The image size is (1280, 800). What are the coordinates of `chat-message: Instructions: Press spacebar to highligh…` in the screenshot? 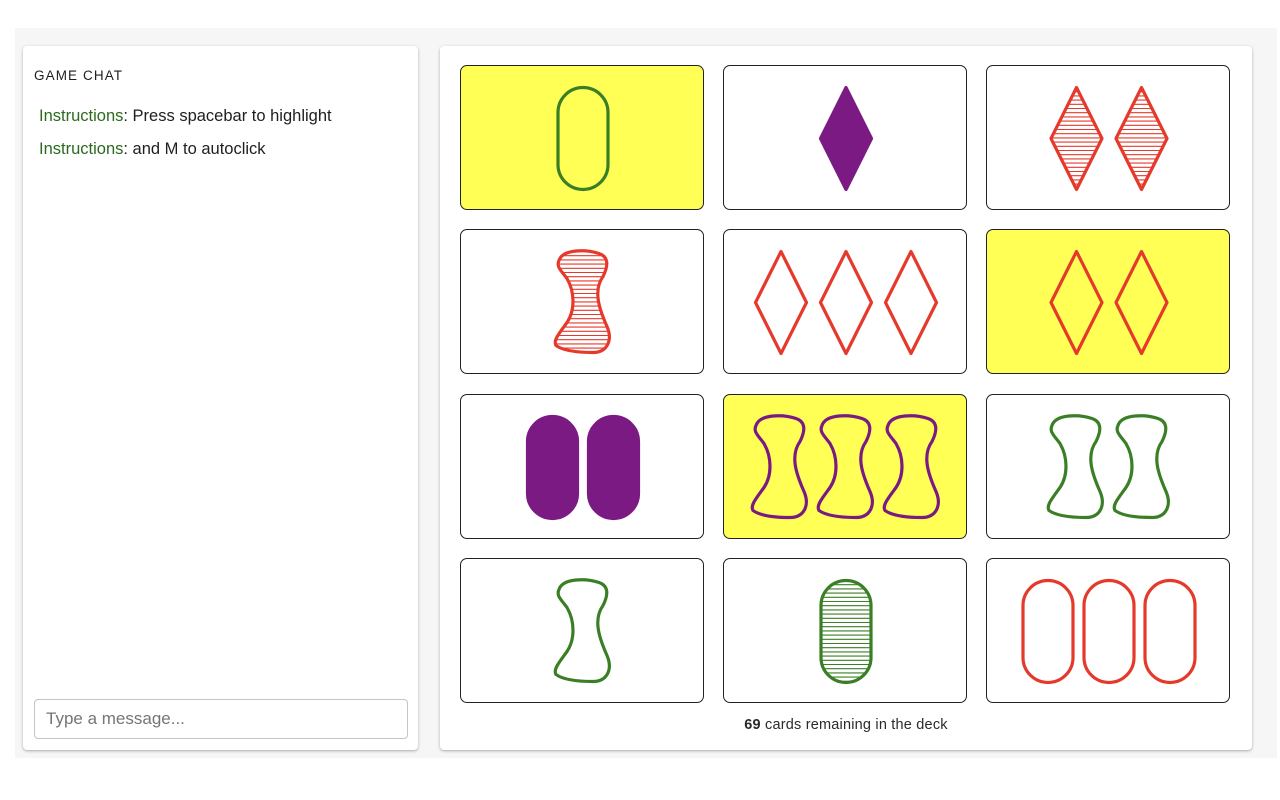 It's located at (223, 116).